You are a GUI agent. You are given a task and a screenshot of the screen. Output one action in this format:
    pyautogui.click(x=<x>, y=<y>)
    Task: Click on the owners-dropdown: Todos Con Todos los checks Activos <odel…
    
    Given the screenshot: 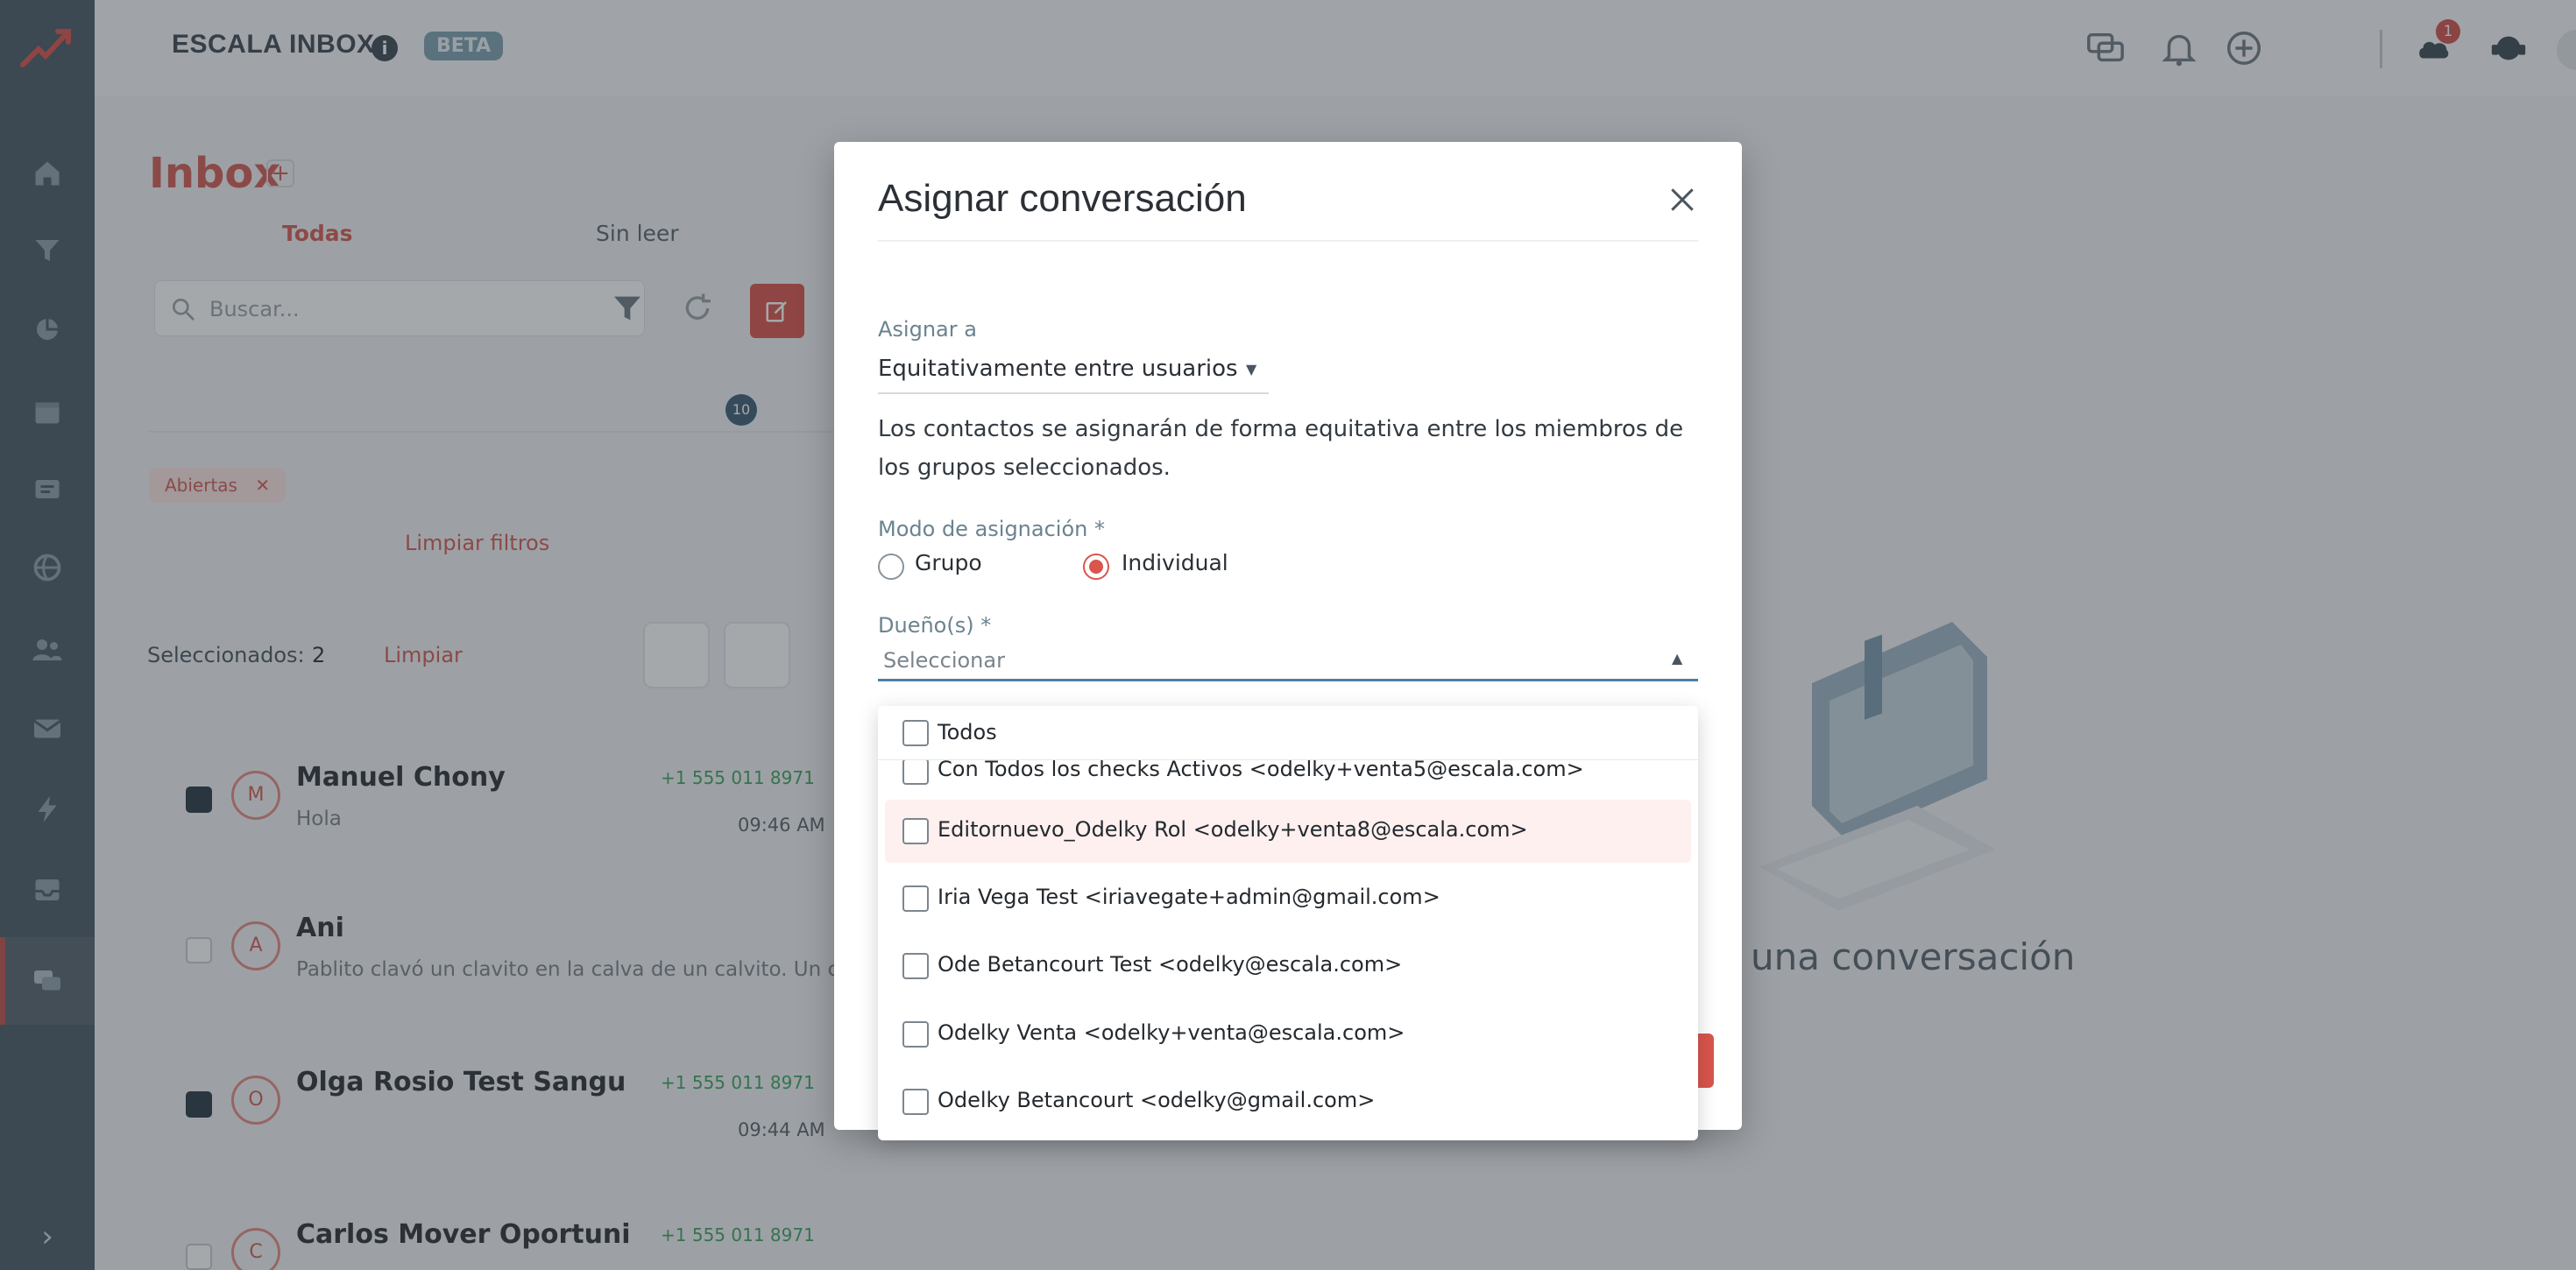 What is the action you would take?
    pyautogui.click(x=1288, y=923)
    